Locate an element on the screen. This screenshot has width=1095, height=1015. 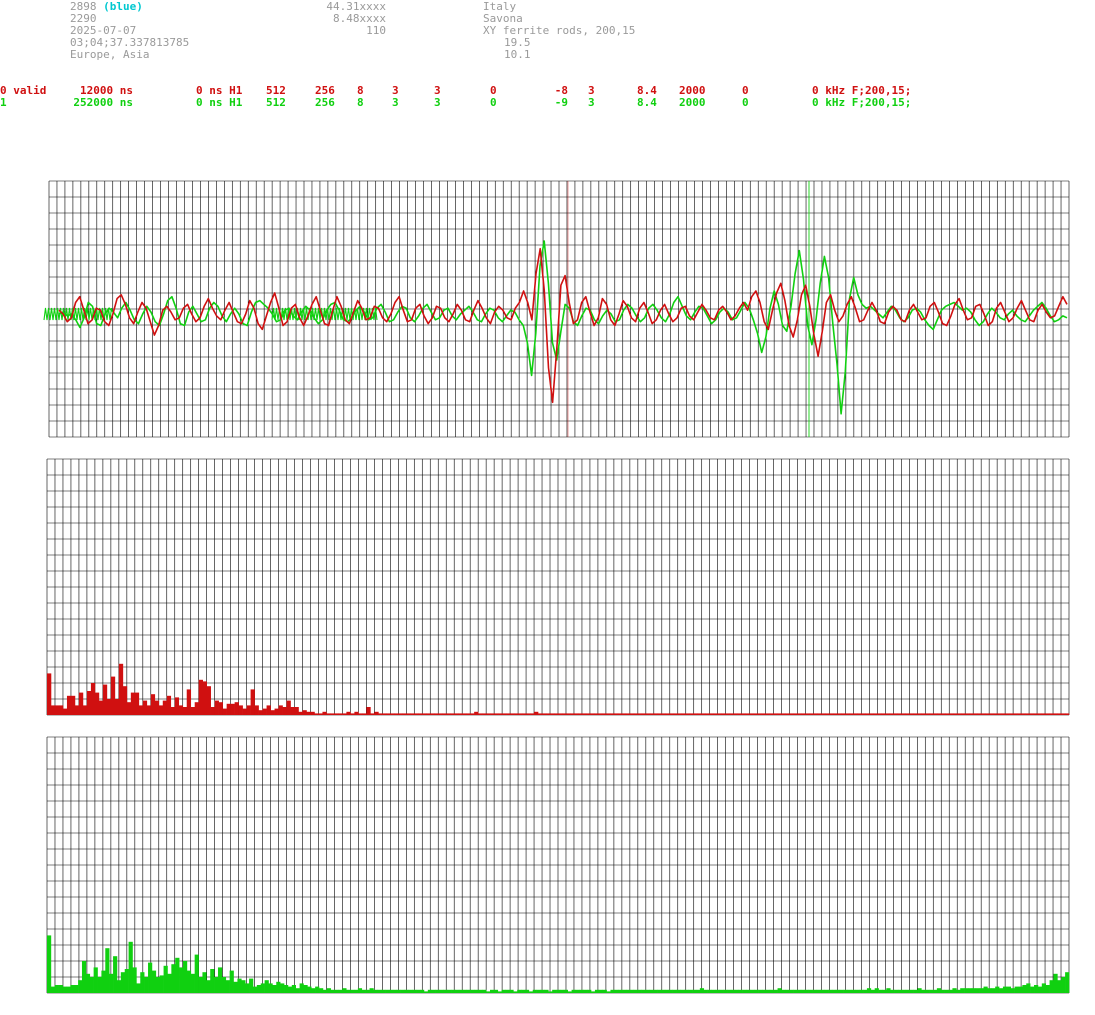
ch1-col8: 0 is located at coordinates (493, 102).